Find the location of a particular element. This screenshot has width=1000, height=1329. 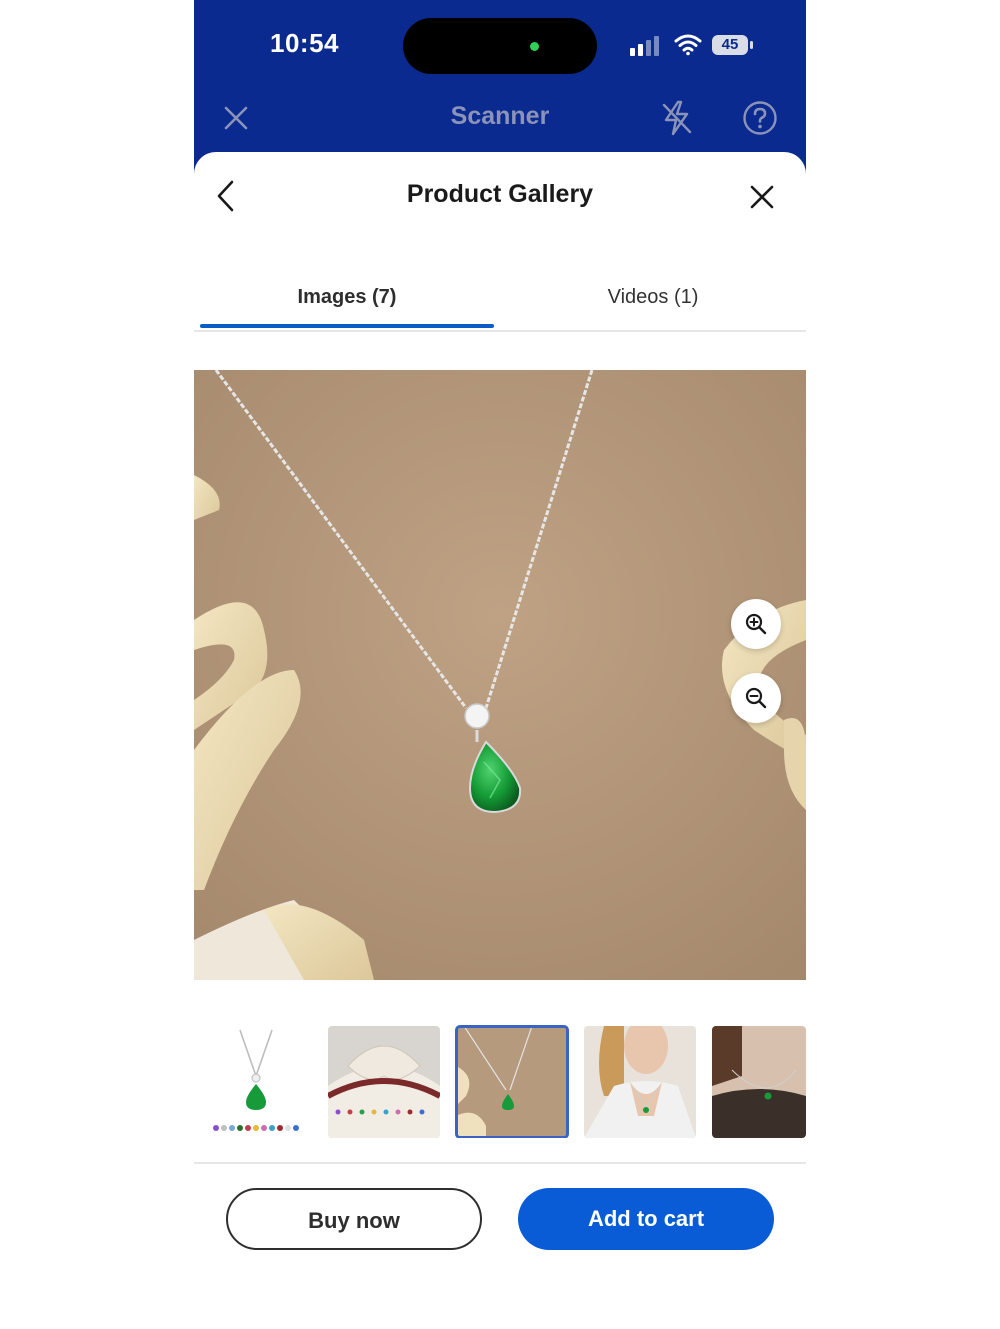

tab-images: Images (7) is located at coordinates (347, 297).